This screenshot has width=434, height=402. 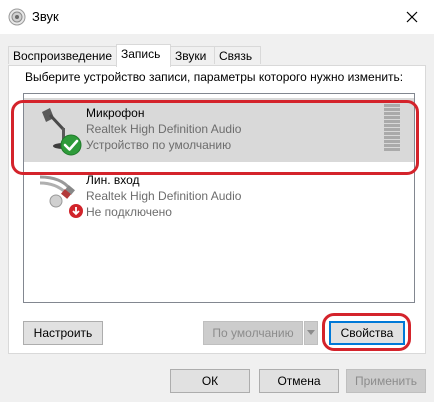 I want to click on close-button, so click(x=412, y=17).